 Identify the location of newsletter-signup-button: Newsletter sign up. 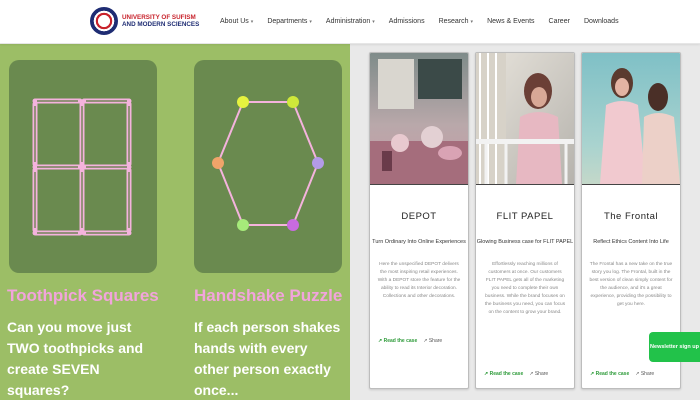
(674, 347).